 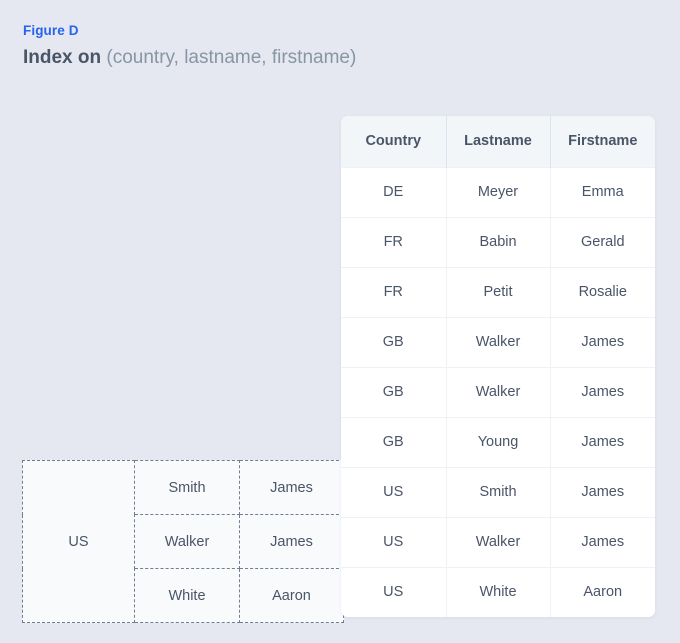 What do you see at coordinates (291, 595) in the screenshot?
I see `grouped-firstname-cell: Aaron` at bounding box center [291, 595].